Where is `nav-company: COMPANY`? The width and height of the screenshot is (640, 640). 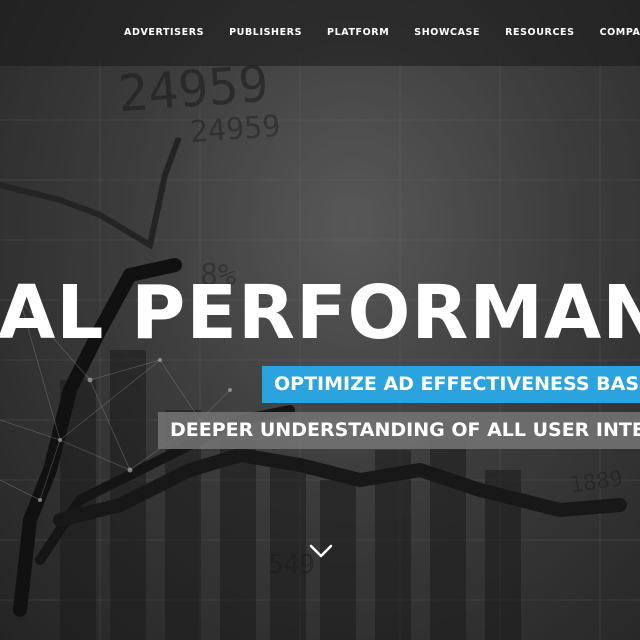 nav-company: COMPANY is located at coordinates (620, 32).